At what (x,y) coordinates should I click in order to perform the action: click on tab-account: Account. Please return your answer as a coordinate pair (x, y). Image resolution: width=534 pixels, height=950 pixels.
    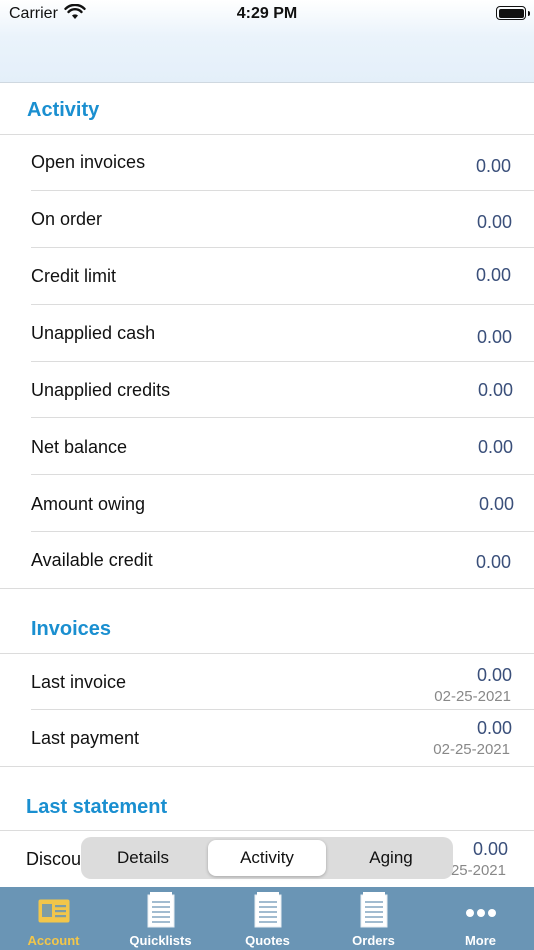
    Looking at the image, I should click on (53, 918).